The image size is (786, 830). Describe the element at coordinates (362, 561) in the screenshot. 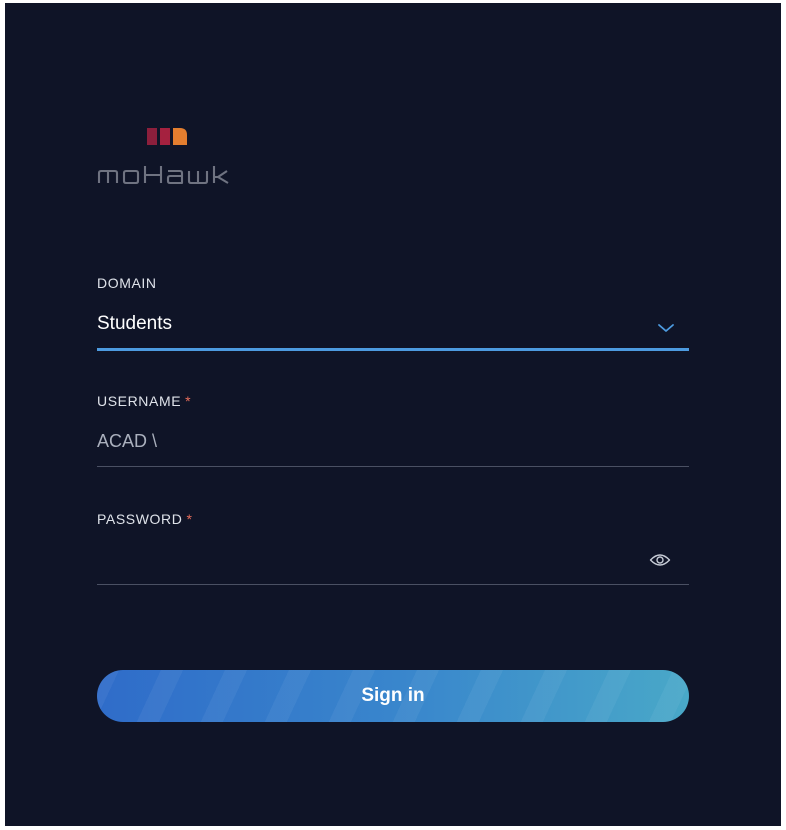

I see `password-input` at that location.